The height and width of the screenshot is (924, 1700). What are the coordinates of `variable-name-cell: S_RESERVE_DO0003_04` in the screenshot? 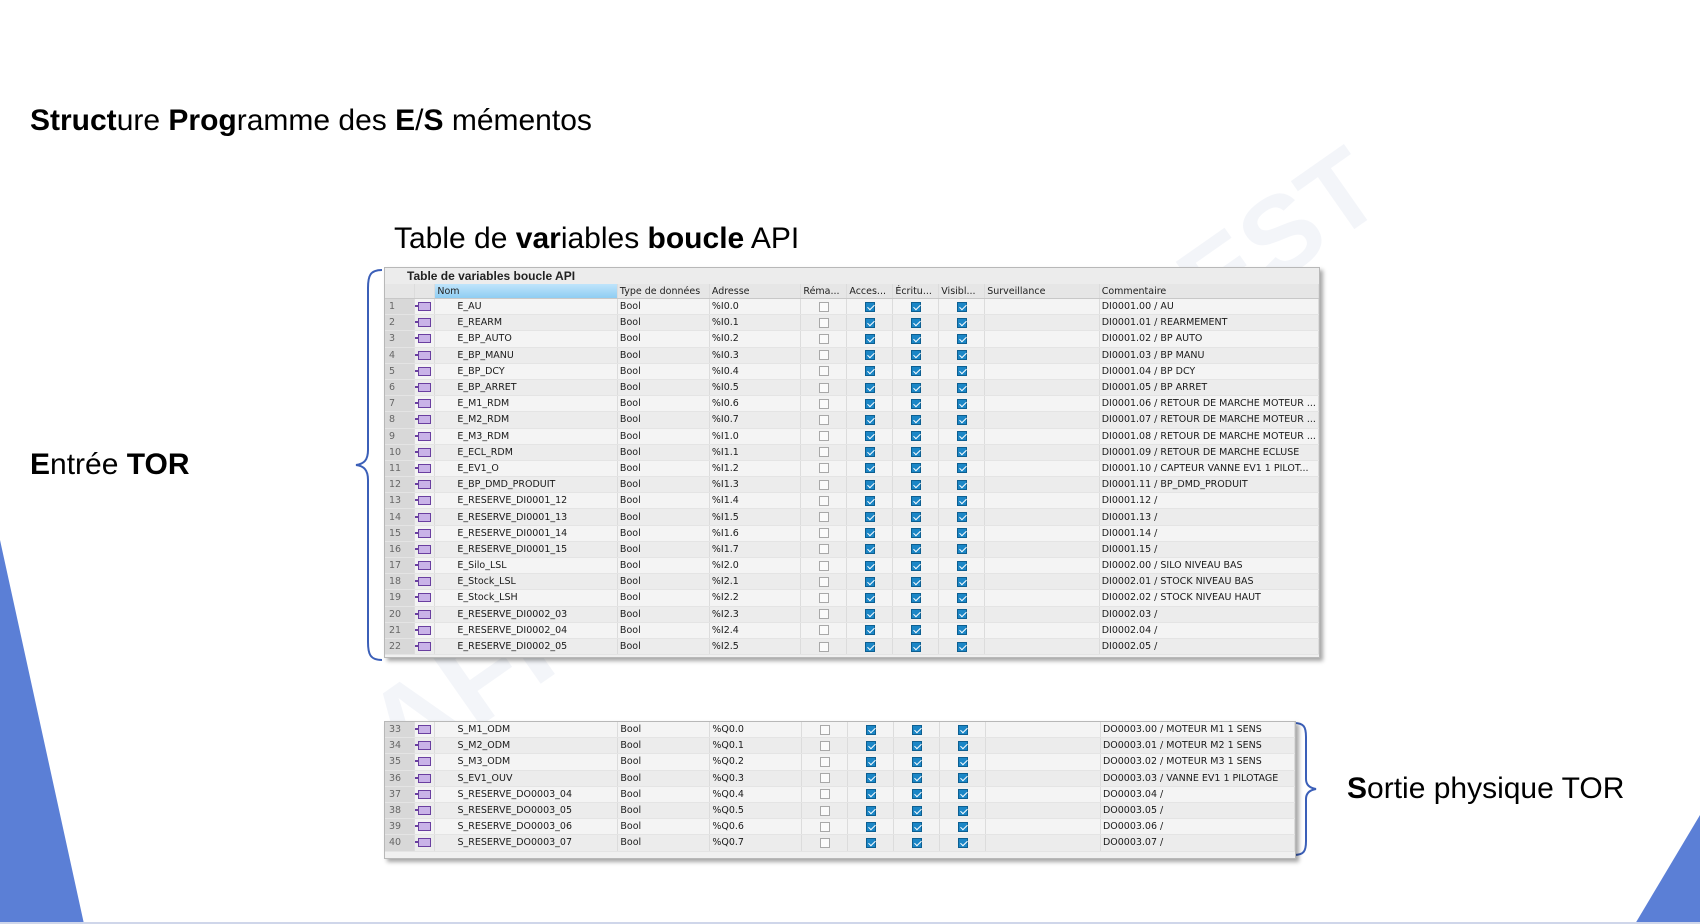 It's located at (526, 794).